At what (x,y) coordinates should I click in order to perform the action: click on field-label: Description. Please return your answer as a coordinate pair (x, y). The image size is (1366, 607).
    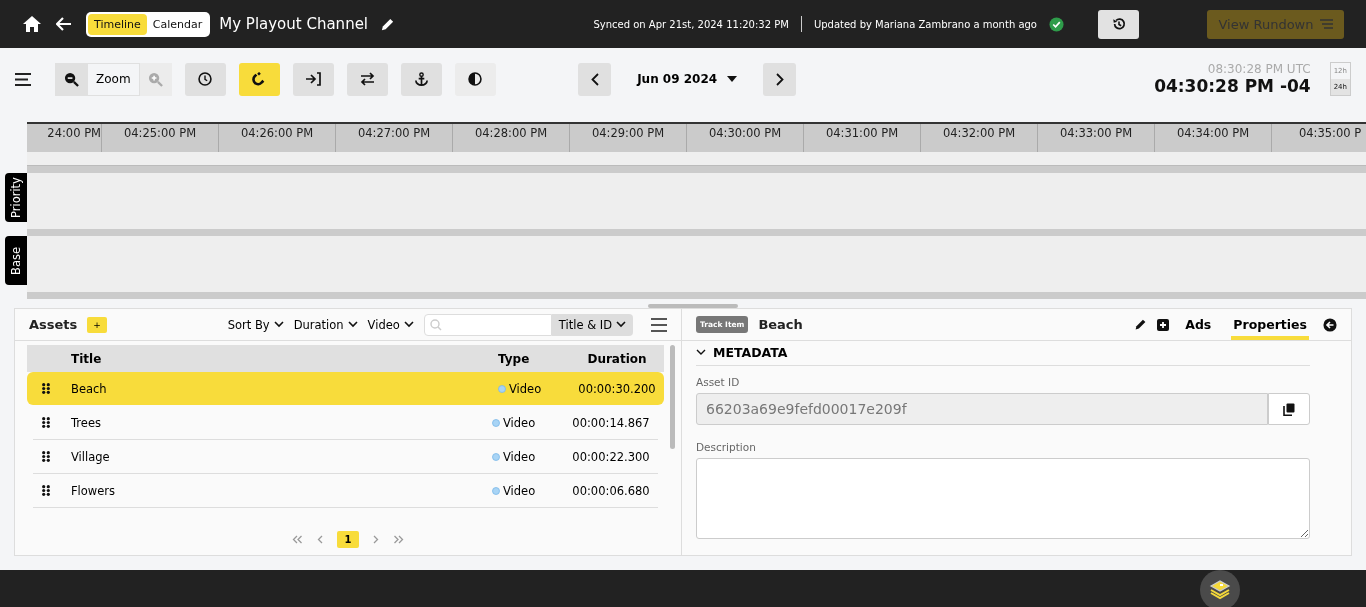
    Looking at the image, I should click on (726, 447).